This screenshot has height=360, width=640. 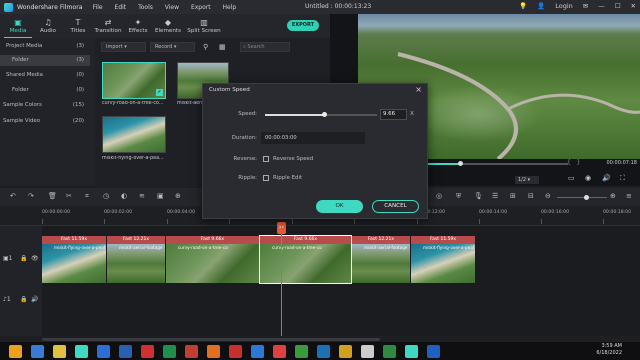 I want to click on duration-field: 00:00:03:00, so click(x=313, y=138).